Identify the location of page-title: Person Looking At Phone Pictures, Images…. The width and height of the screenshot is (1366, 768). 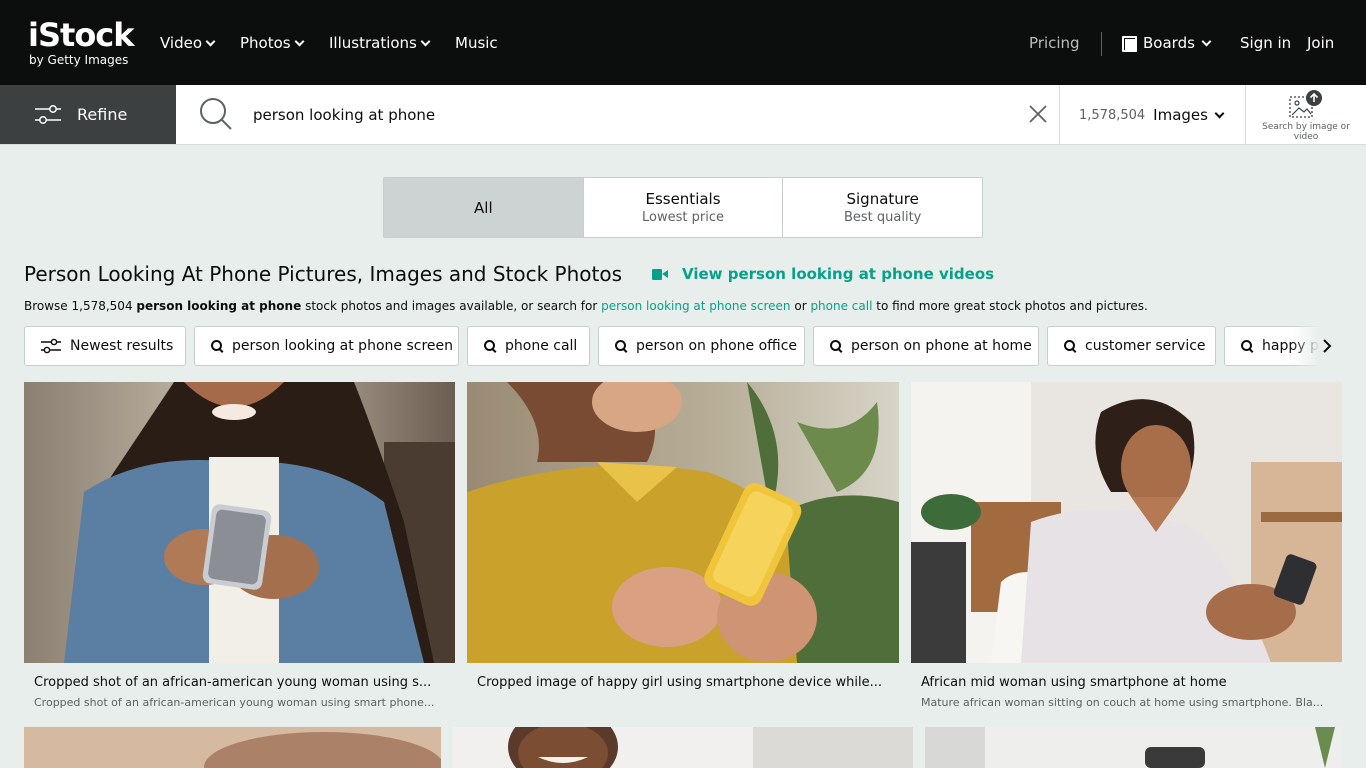
(323, 274).